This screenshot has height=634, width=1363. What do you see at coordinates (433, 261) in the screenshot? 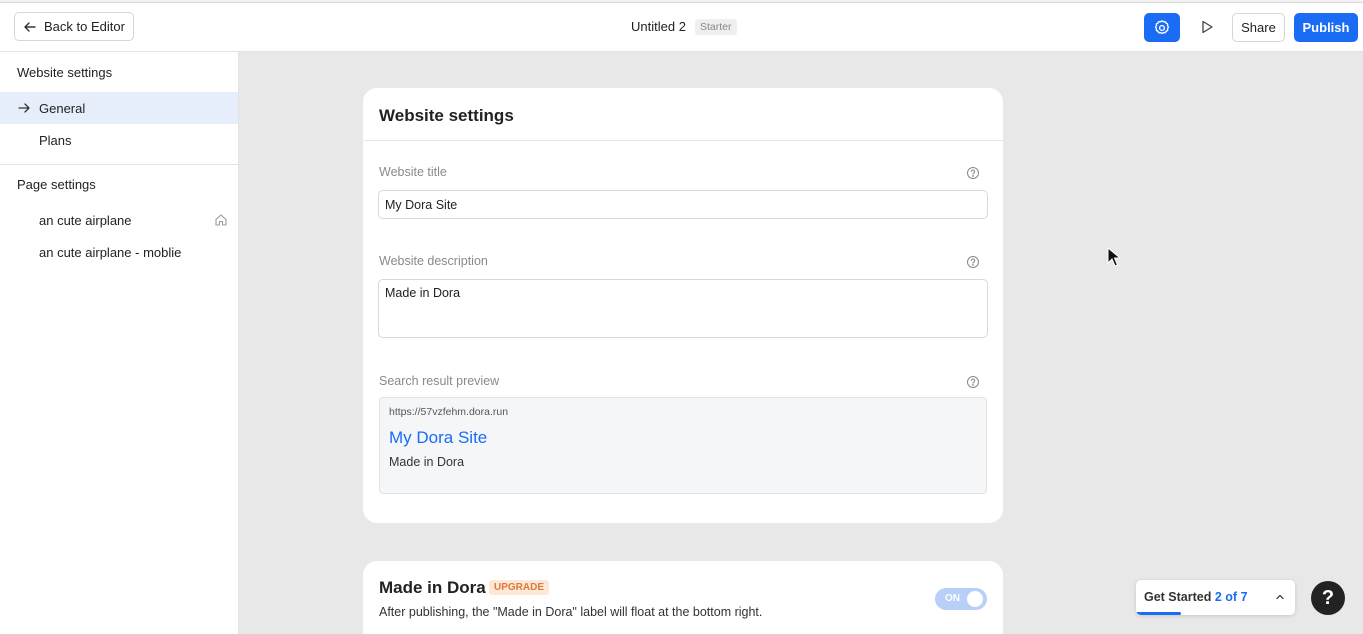
I see `website-description-label: Website description` at bounding box center [433, 261].